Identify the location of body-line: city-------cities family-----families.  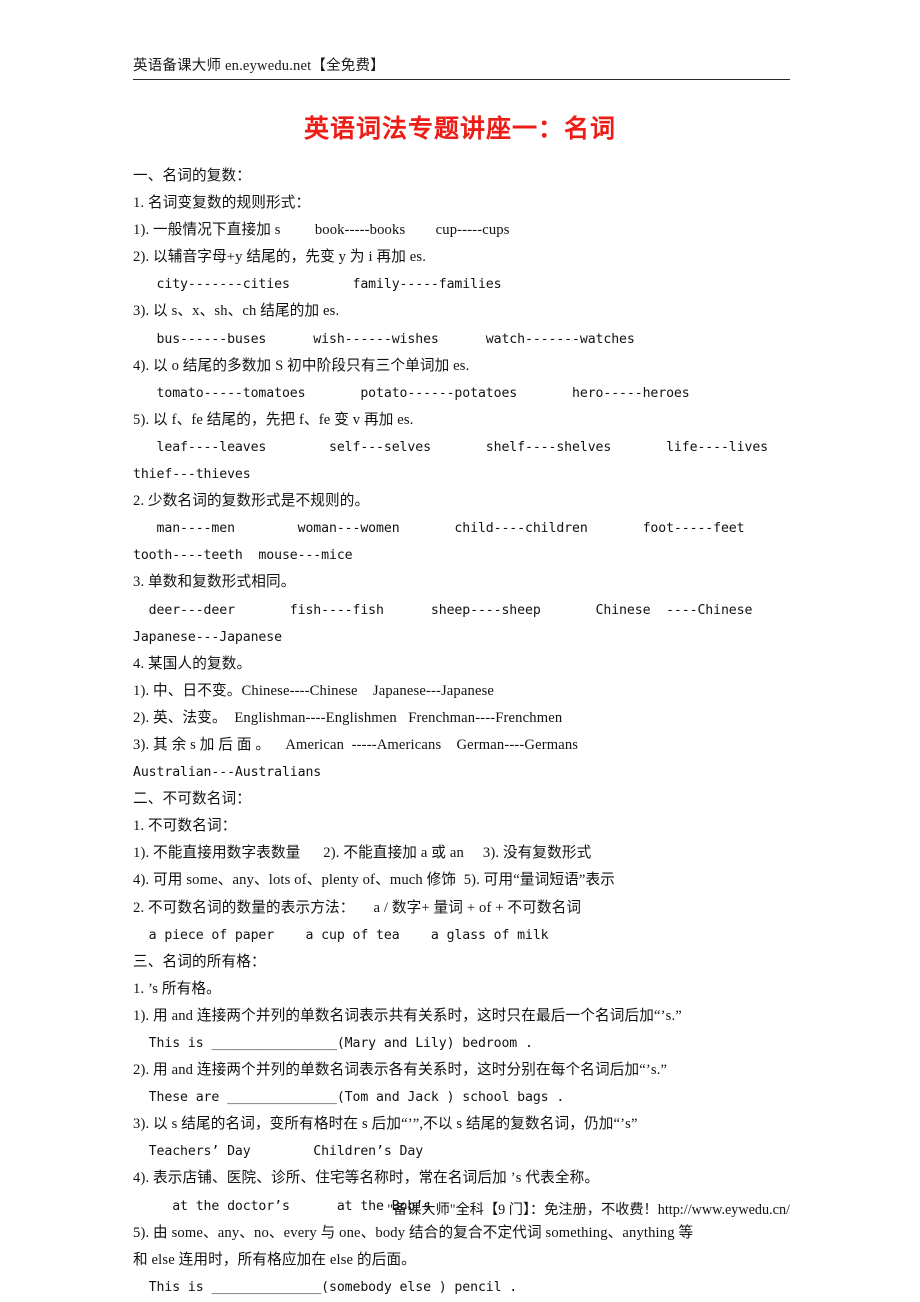
(317, 285).